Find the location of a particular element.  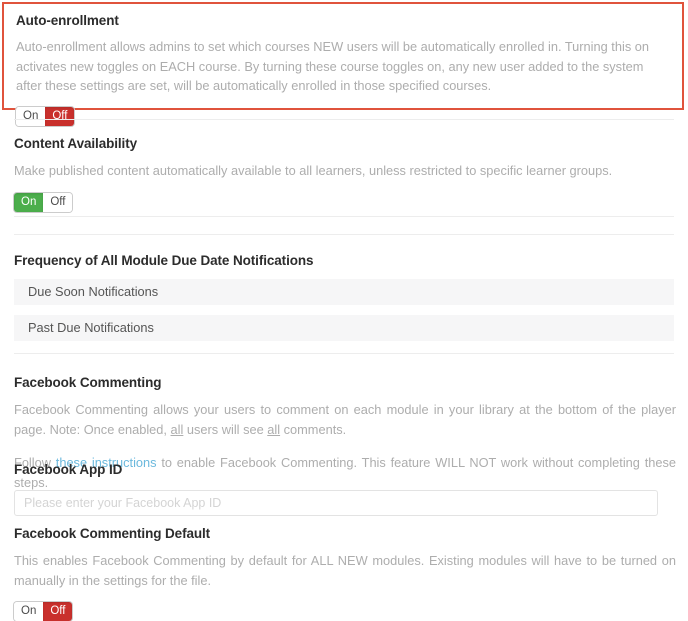

facebook-app-id-section: Facebook App ID is located at coordinates (336, 488).